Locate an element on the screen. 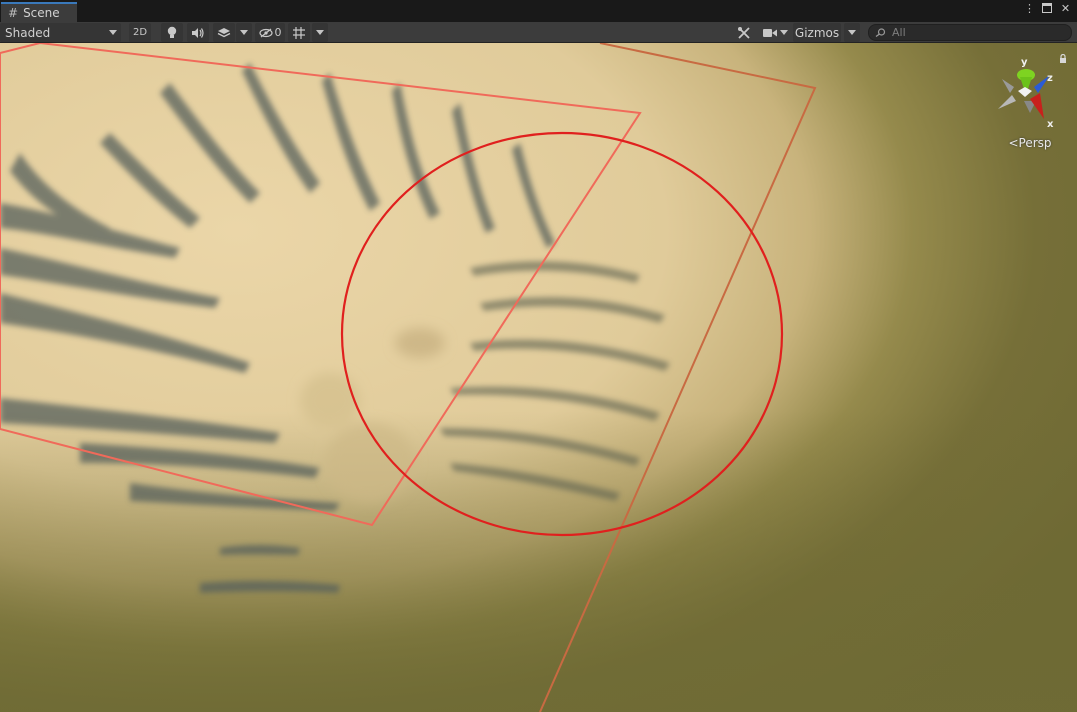  scene-search-field is located at coordinates (970, 32).